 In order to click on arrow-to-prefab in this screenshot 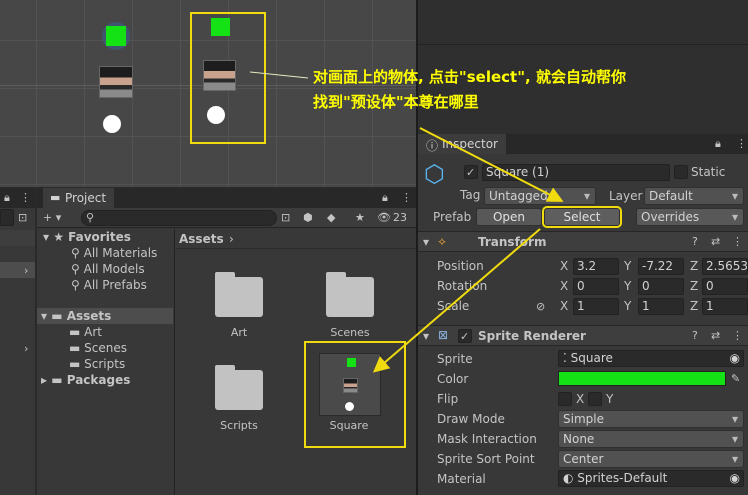, I will do `click(456, 300)`.